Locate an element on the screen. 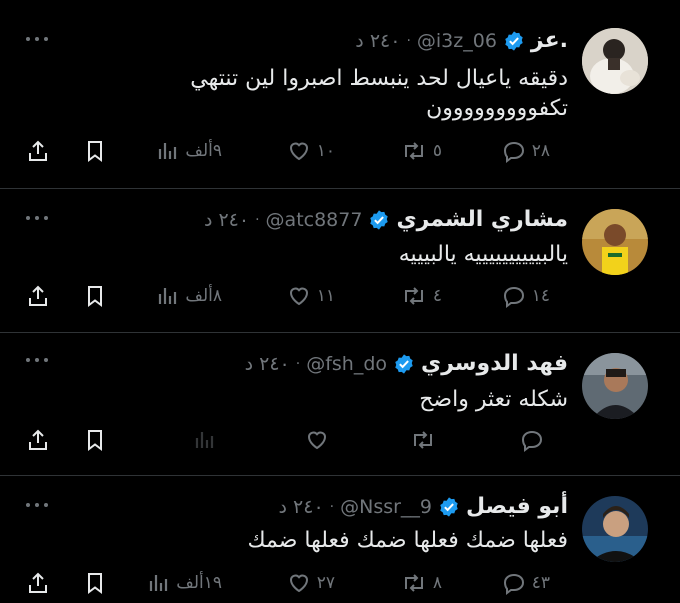 This screenshot has width=680, height=603. reply-button: ٢٨ is located at coordinates (526, 151).